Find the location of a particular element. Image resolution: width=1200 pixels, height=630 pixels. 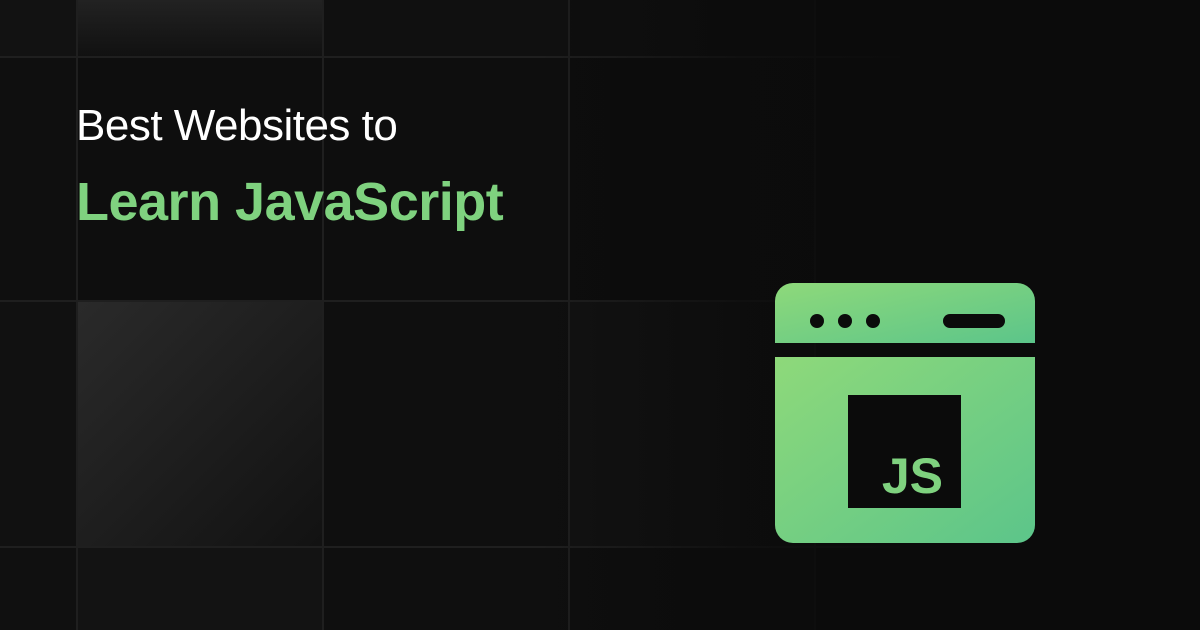

headline: Best Websites to Learn JavaScript is located at coordinates (290, 165).